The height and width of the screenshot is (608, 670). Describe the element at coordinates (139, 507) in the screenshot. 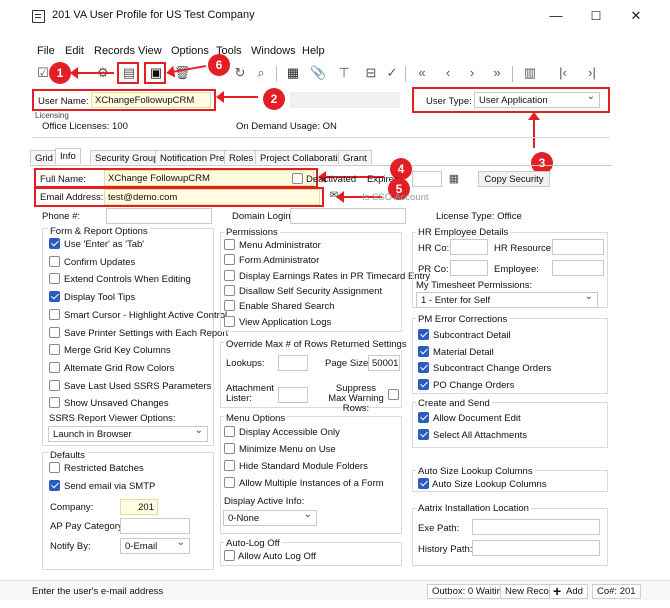

I see `company-input: 201` at that location.